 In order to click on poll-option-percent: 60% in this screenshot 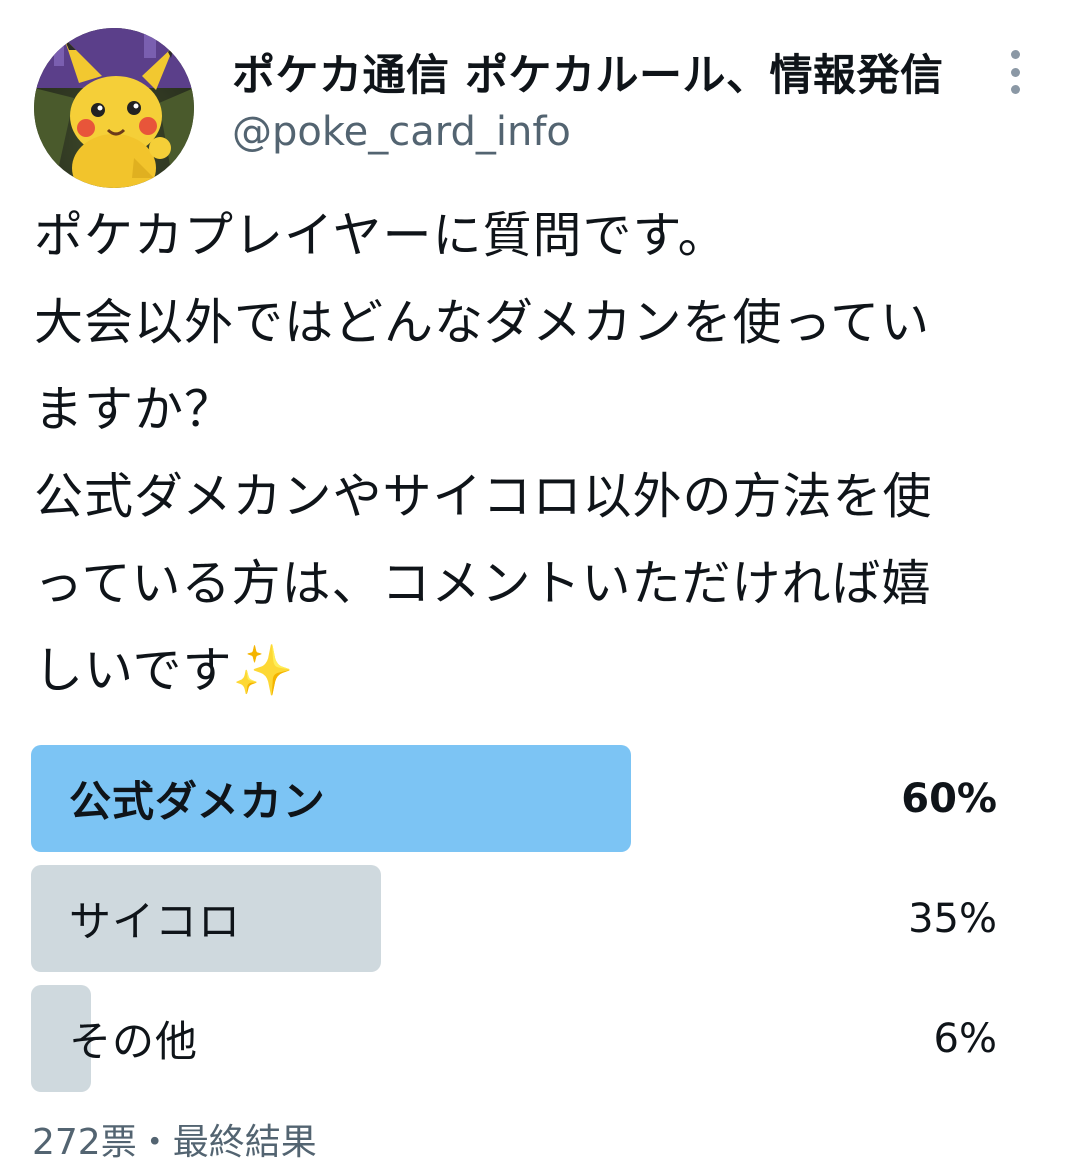, I will do `click(949, 798)`.